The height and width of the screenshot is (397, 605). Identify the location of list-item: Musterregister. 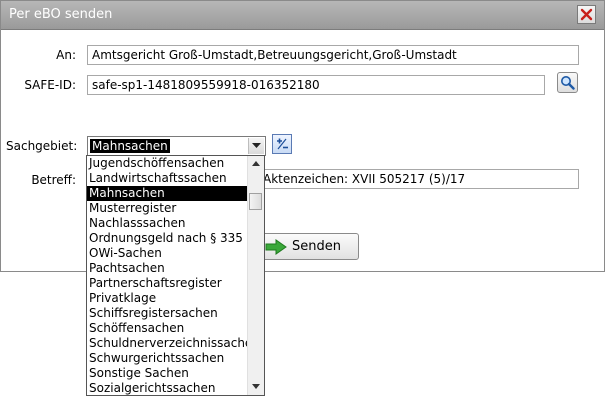
(167, 208).